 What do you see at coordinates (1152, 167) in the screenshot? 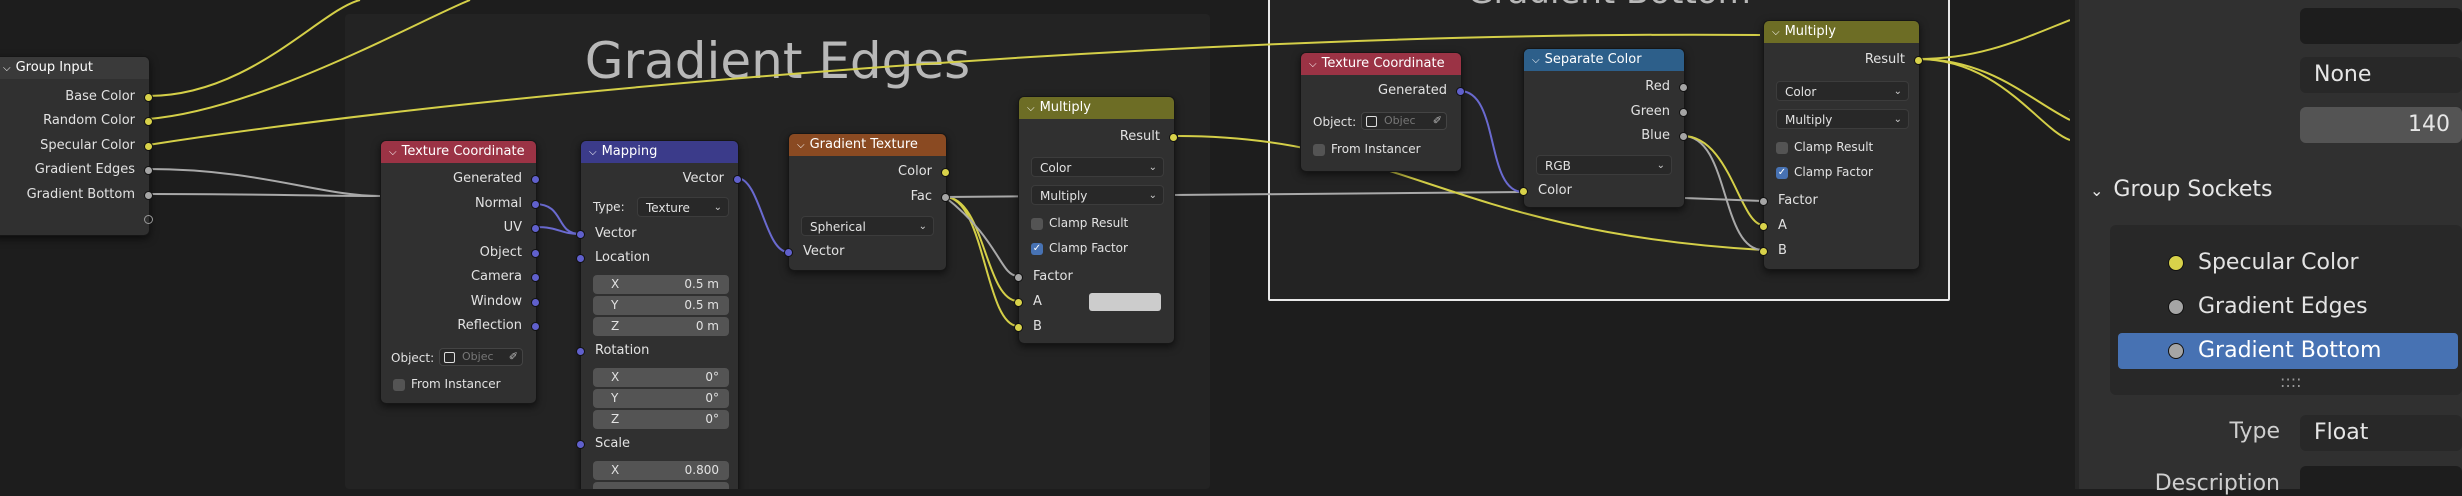
I see `chevron-down-icon: ⌄` at bounding box center [1152, 167].